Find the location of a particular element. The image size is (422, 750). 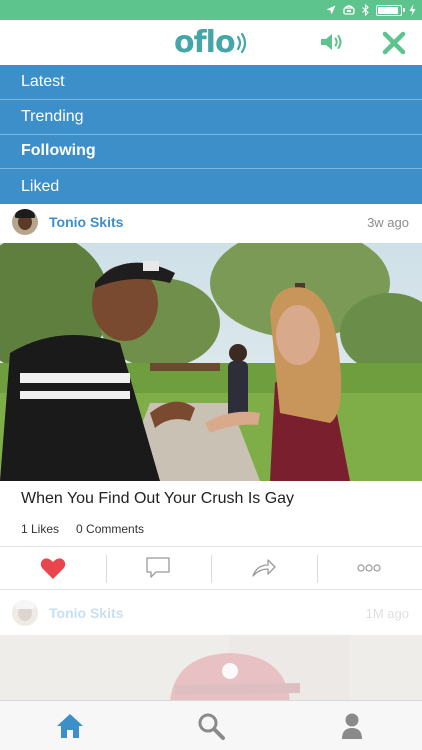

share-icon is located at coordinates (264, 568).